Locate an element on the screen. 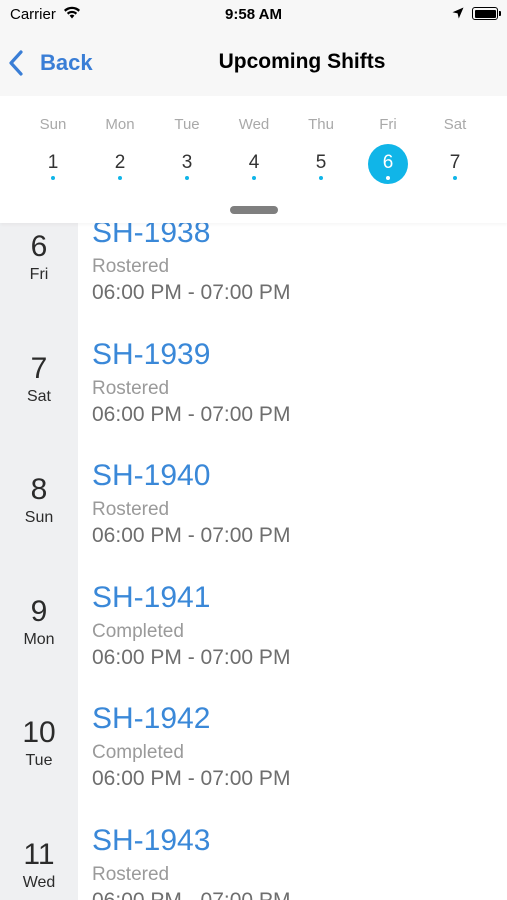 This screenshot has height=900, width=507. day-thu: Thu 5 is located at coordinates (321, 146).